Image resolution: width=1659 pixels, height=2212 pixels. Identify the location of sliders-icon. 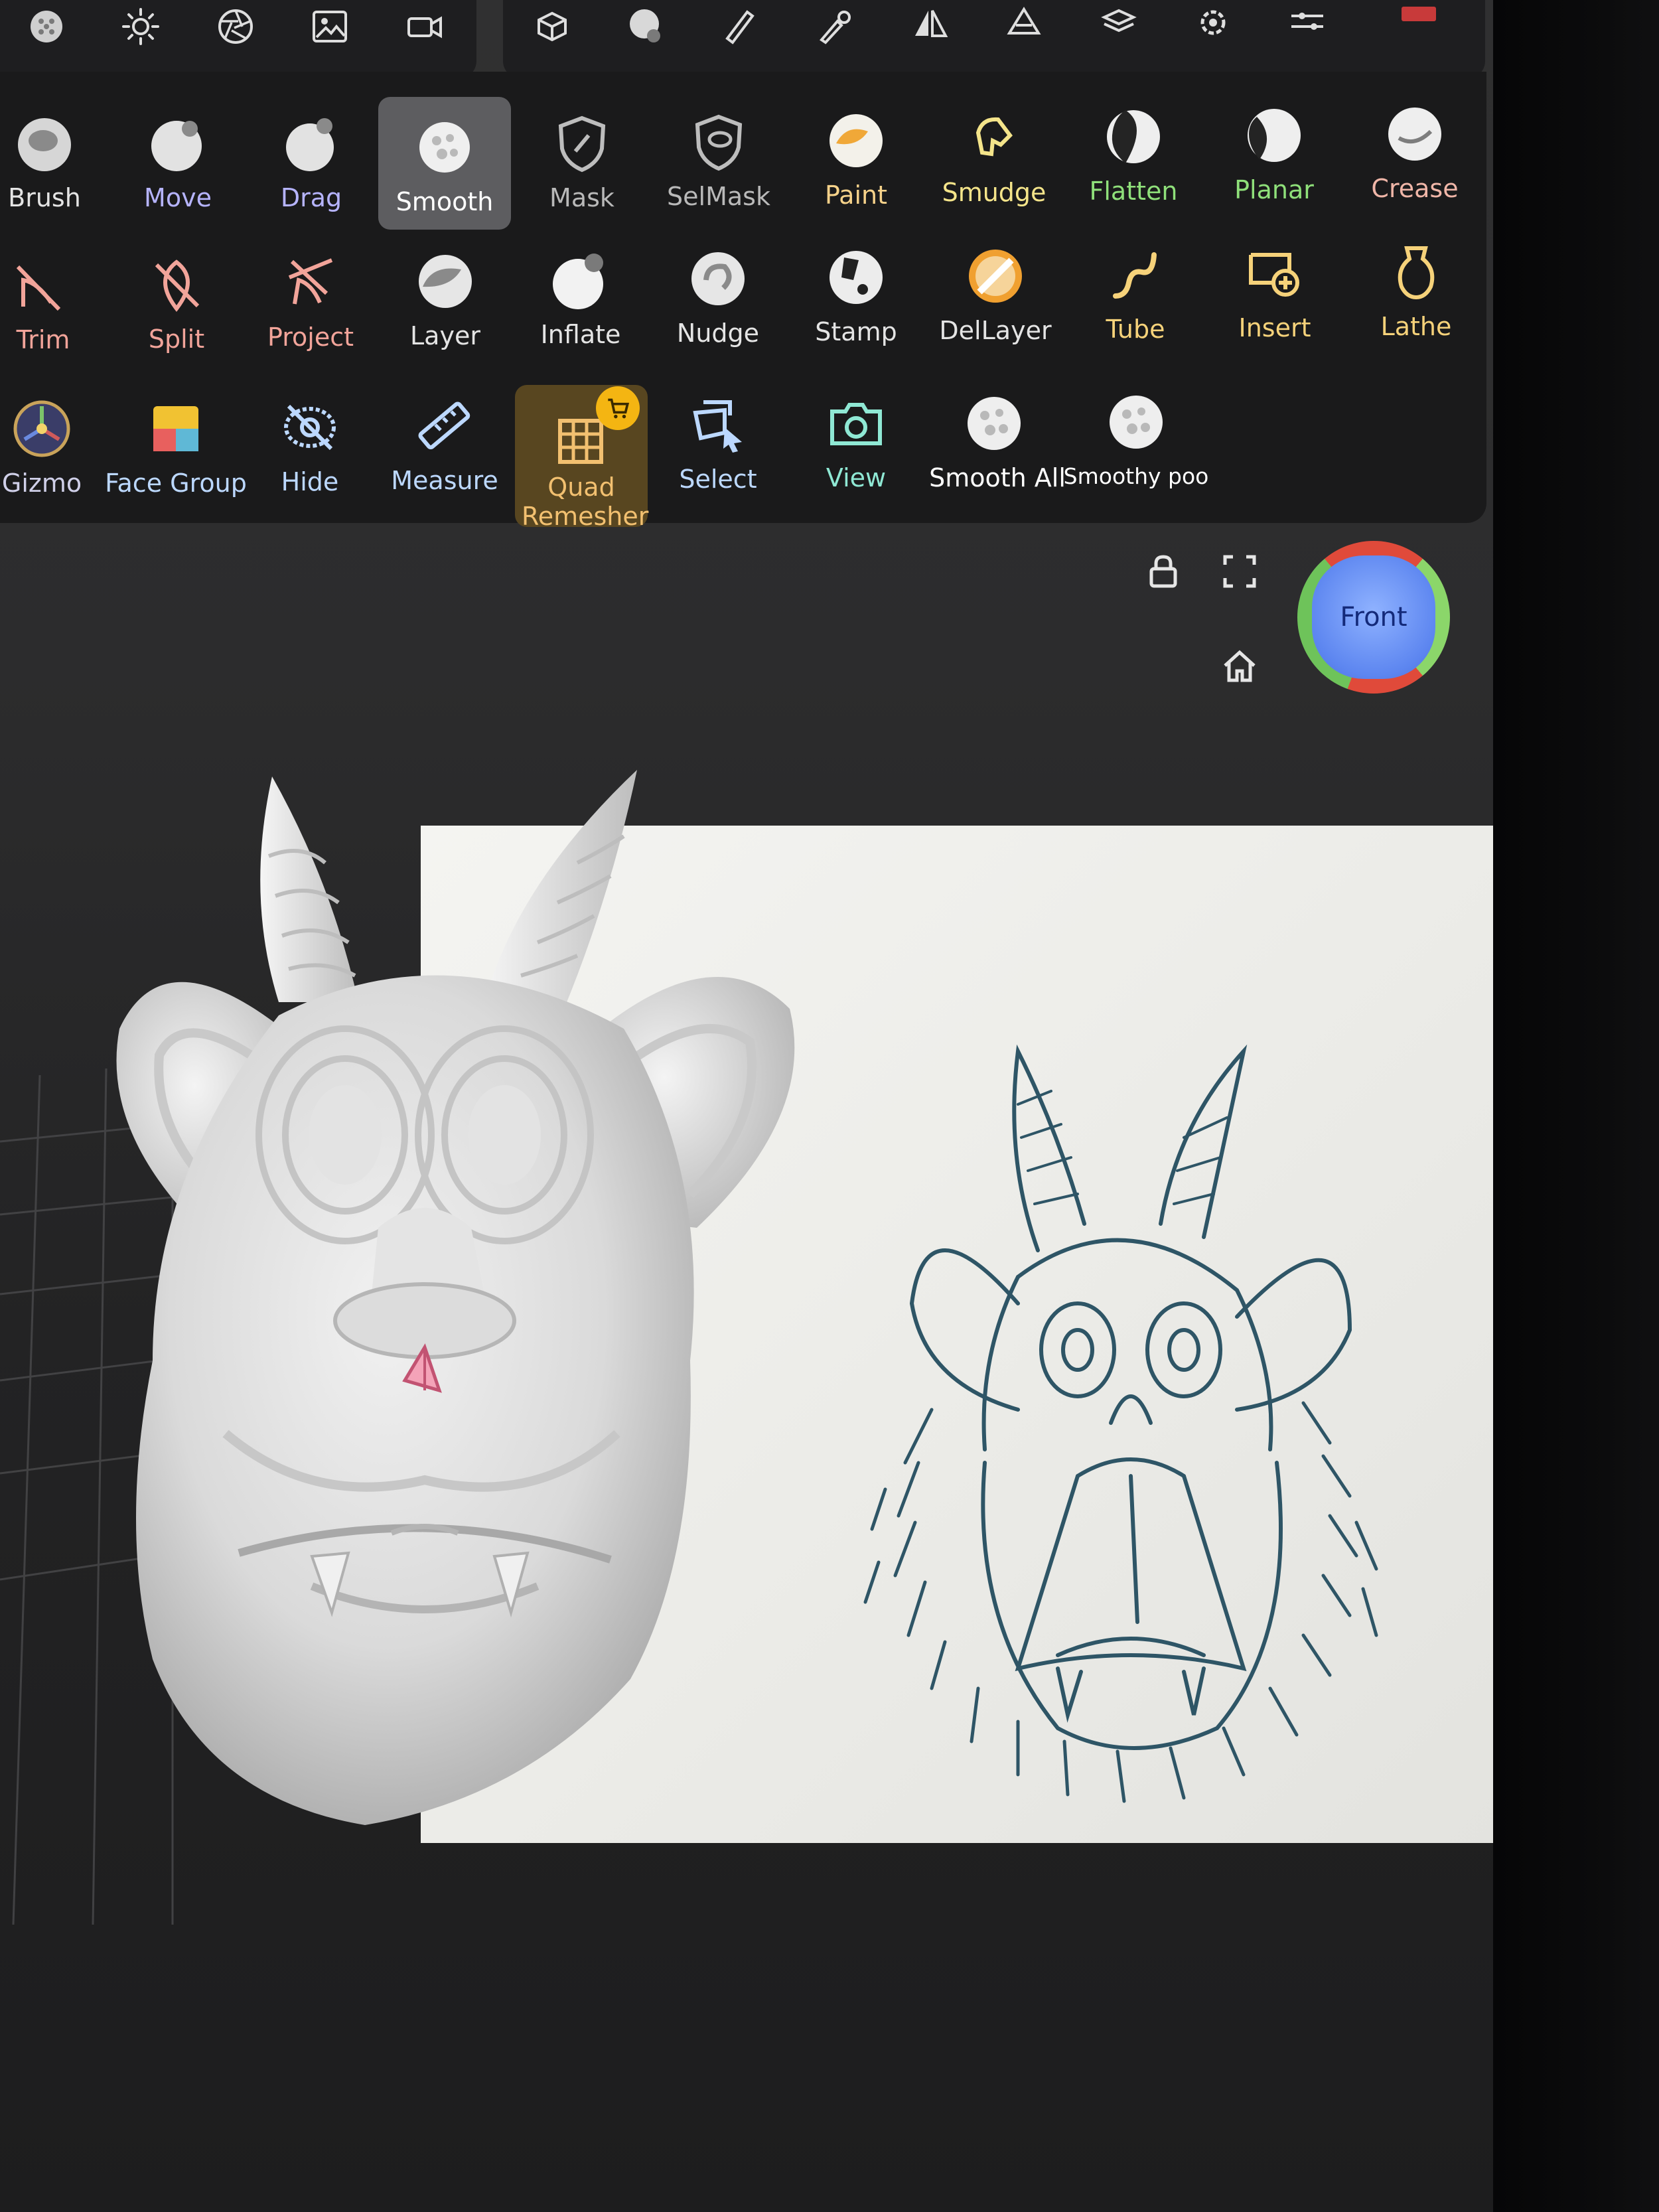
(1307, 26).